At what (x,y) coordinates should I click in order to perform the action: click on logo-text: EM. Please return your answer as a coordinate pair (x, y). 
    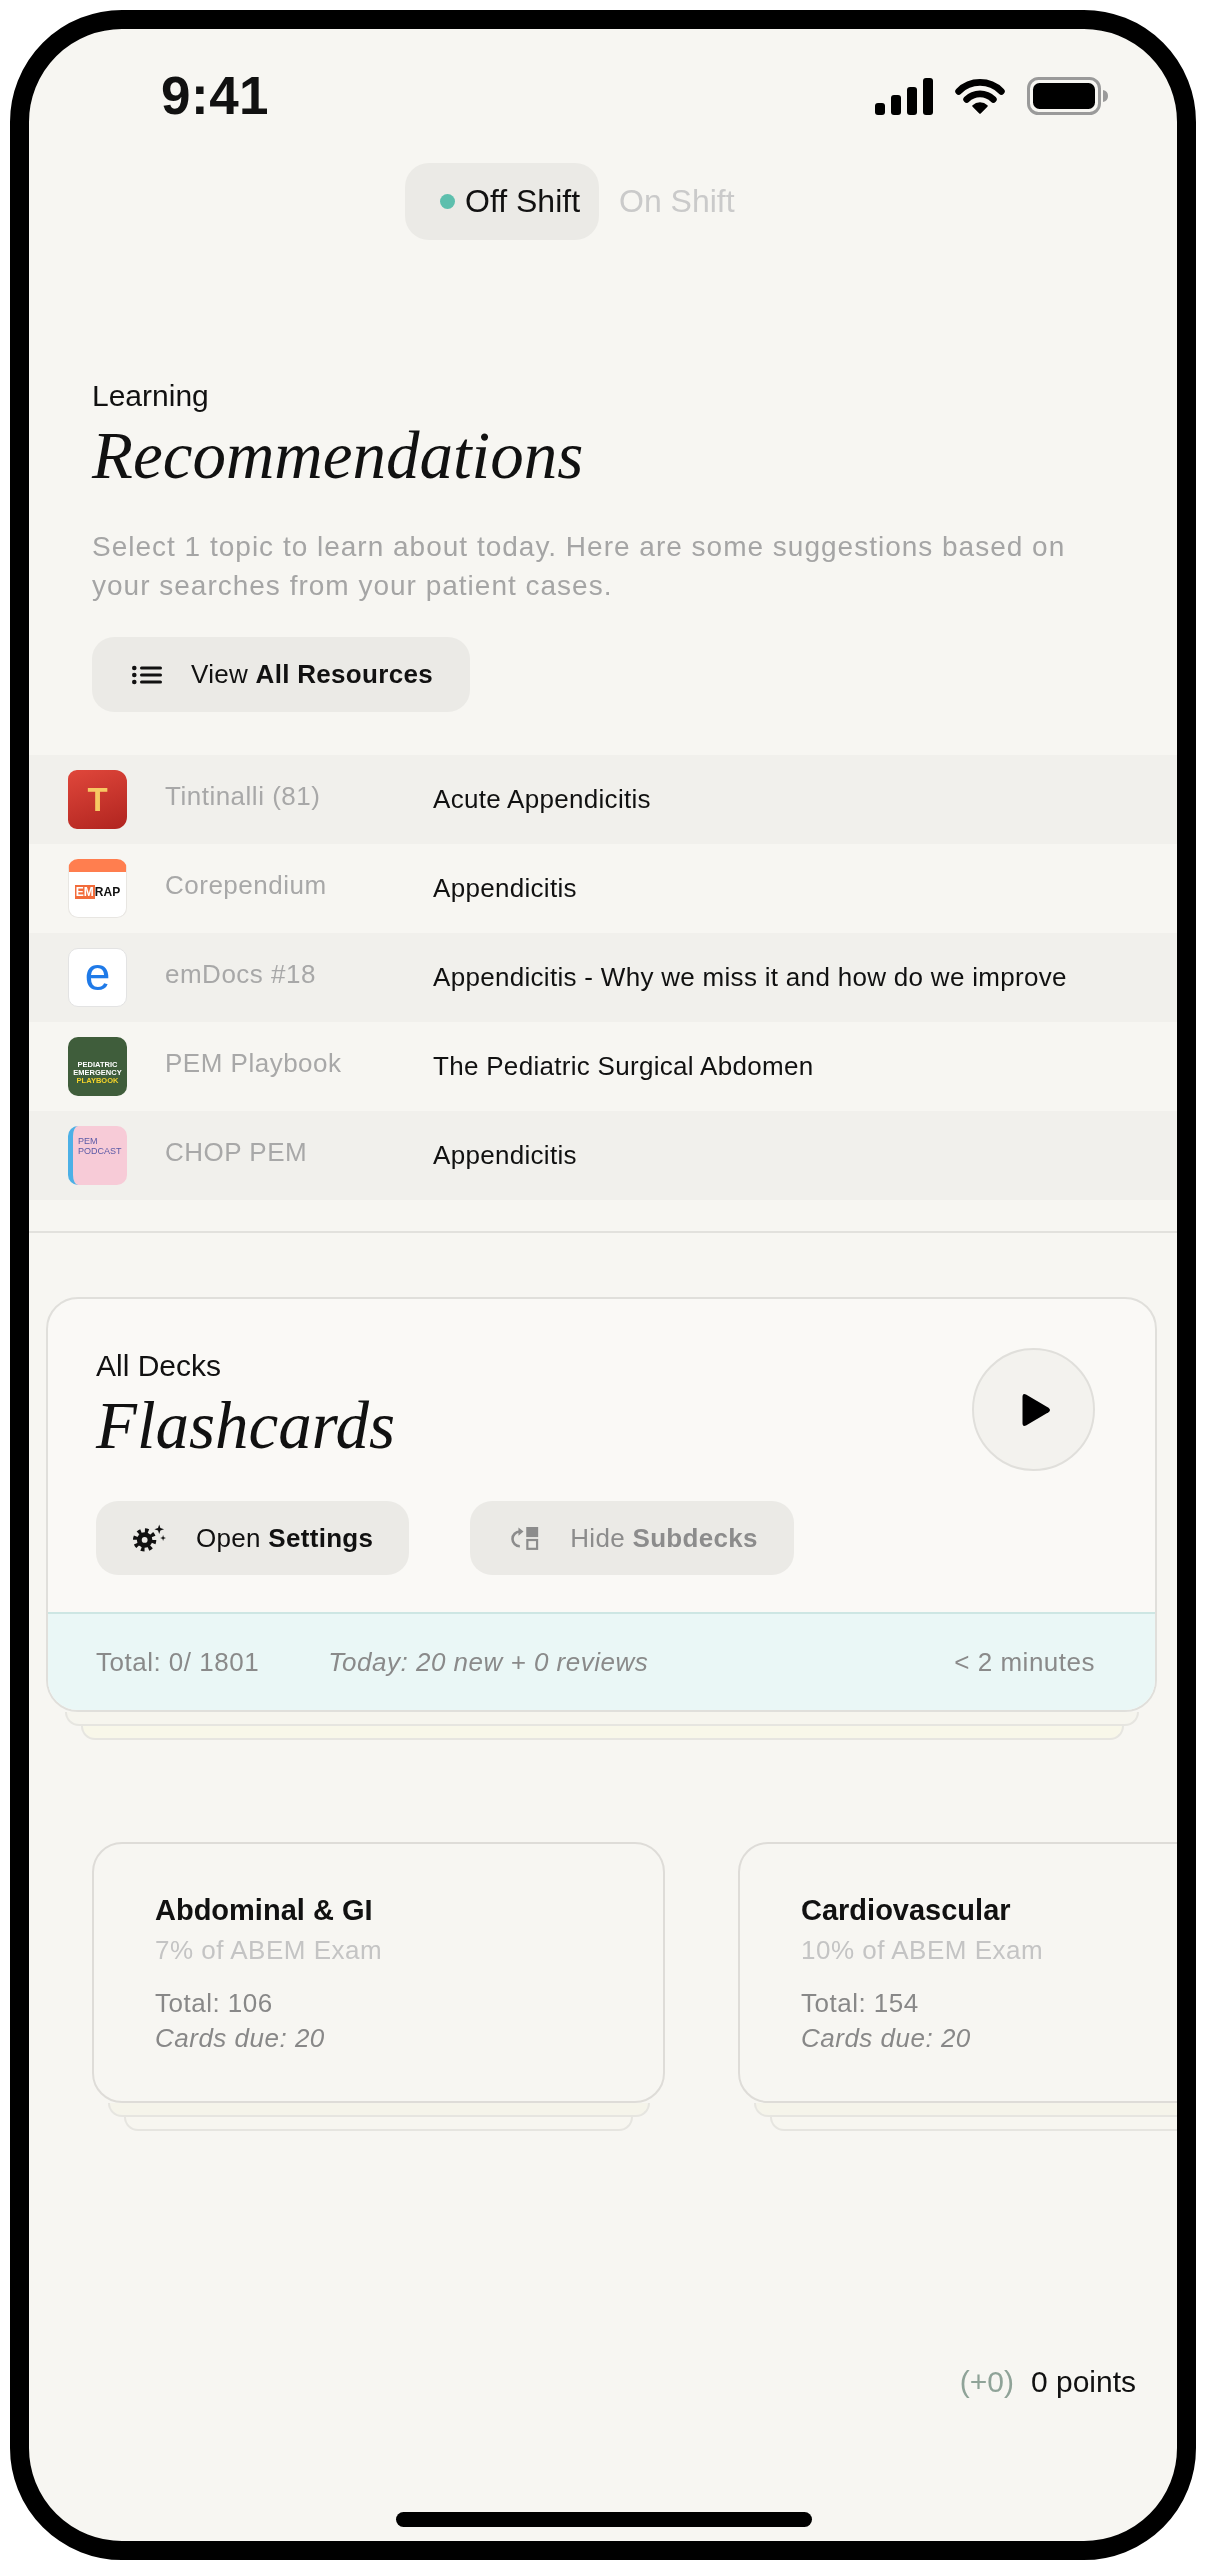
    Looking at the image, I should click on (84, 891).